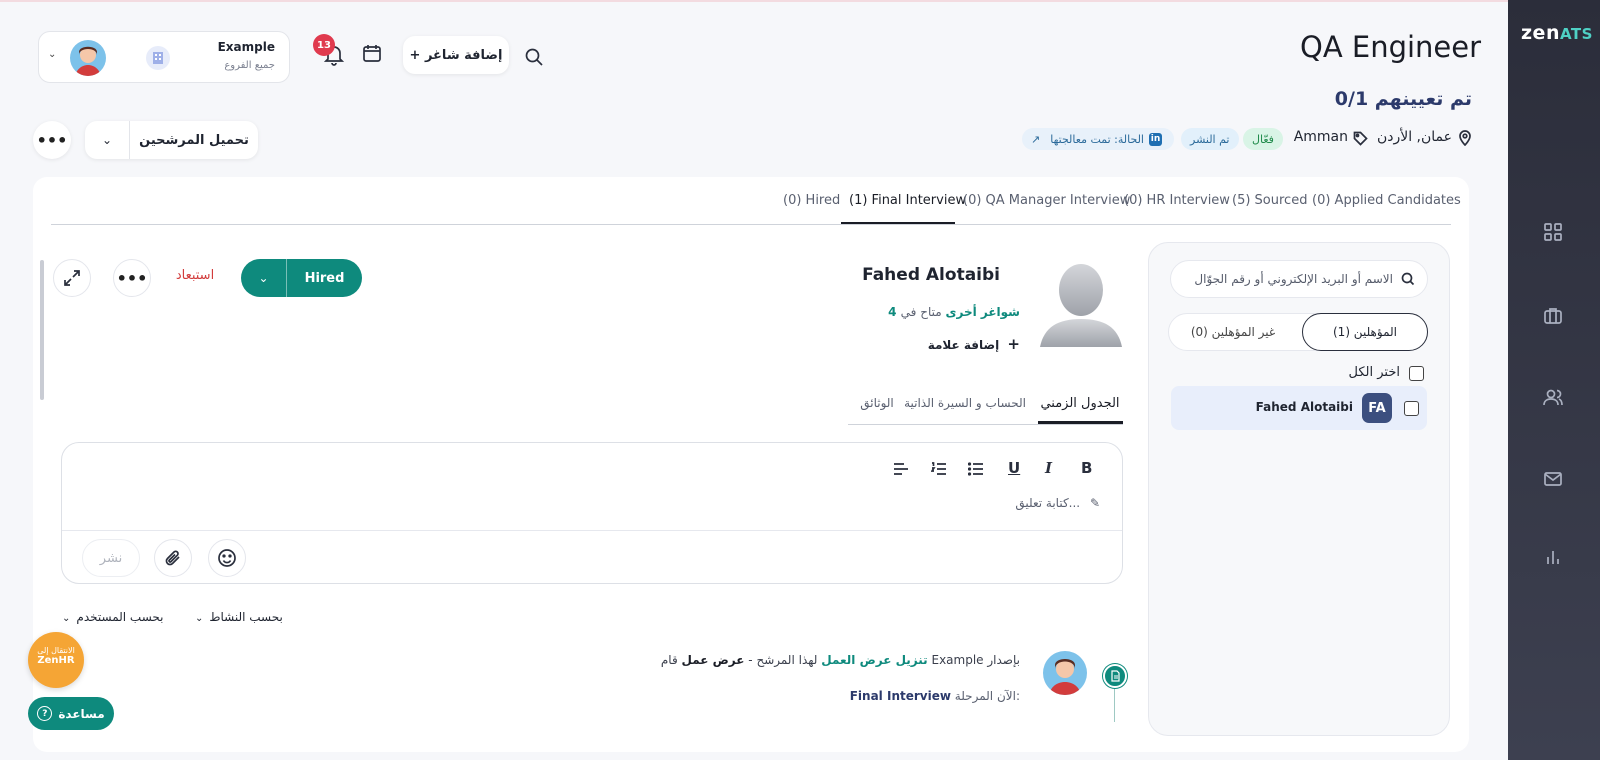 This screenshot has width=1600, height=760. Describe the element at coordinates (1080, 403) in the screenshot. I see `tab-timeline: الجدول الزمني` at that location.